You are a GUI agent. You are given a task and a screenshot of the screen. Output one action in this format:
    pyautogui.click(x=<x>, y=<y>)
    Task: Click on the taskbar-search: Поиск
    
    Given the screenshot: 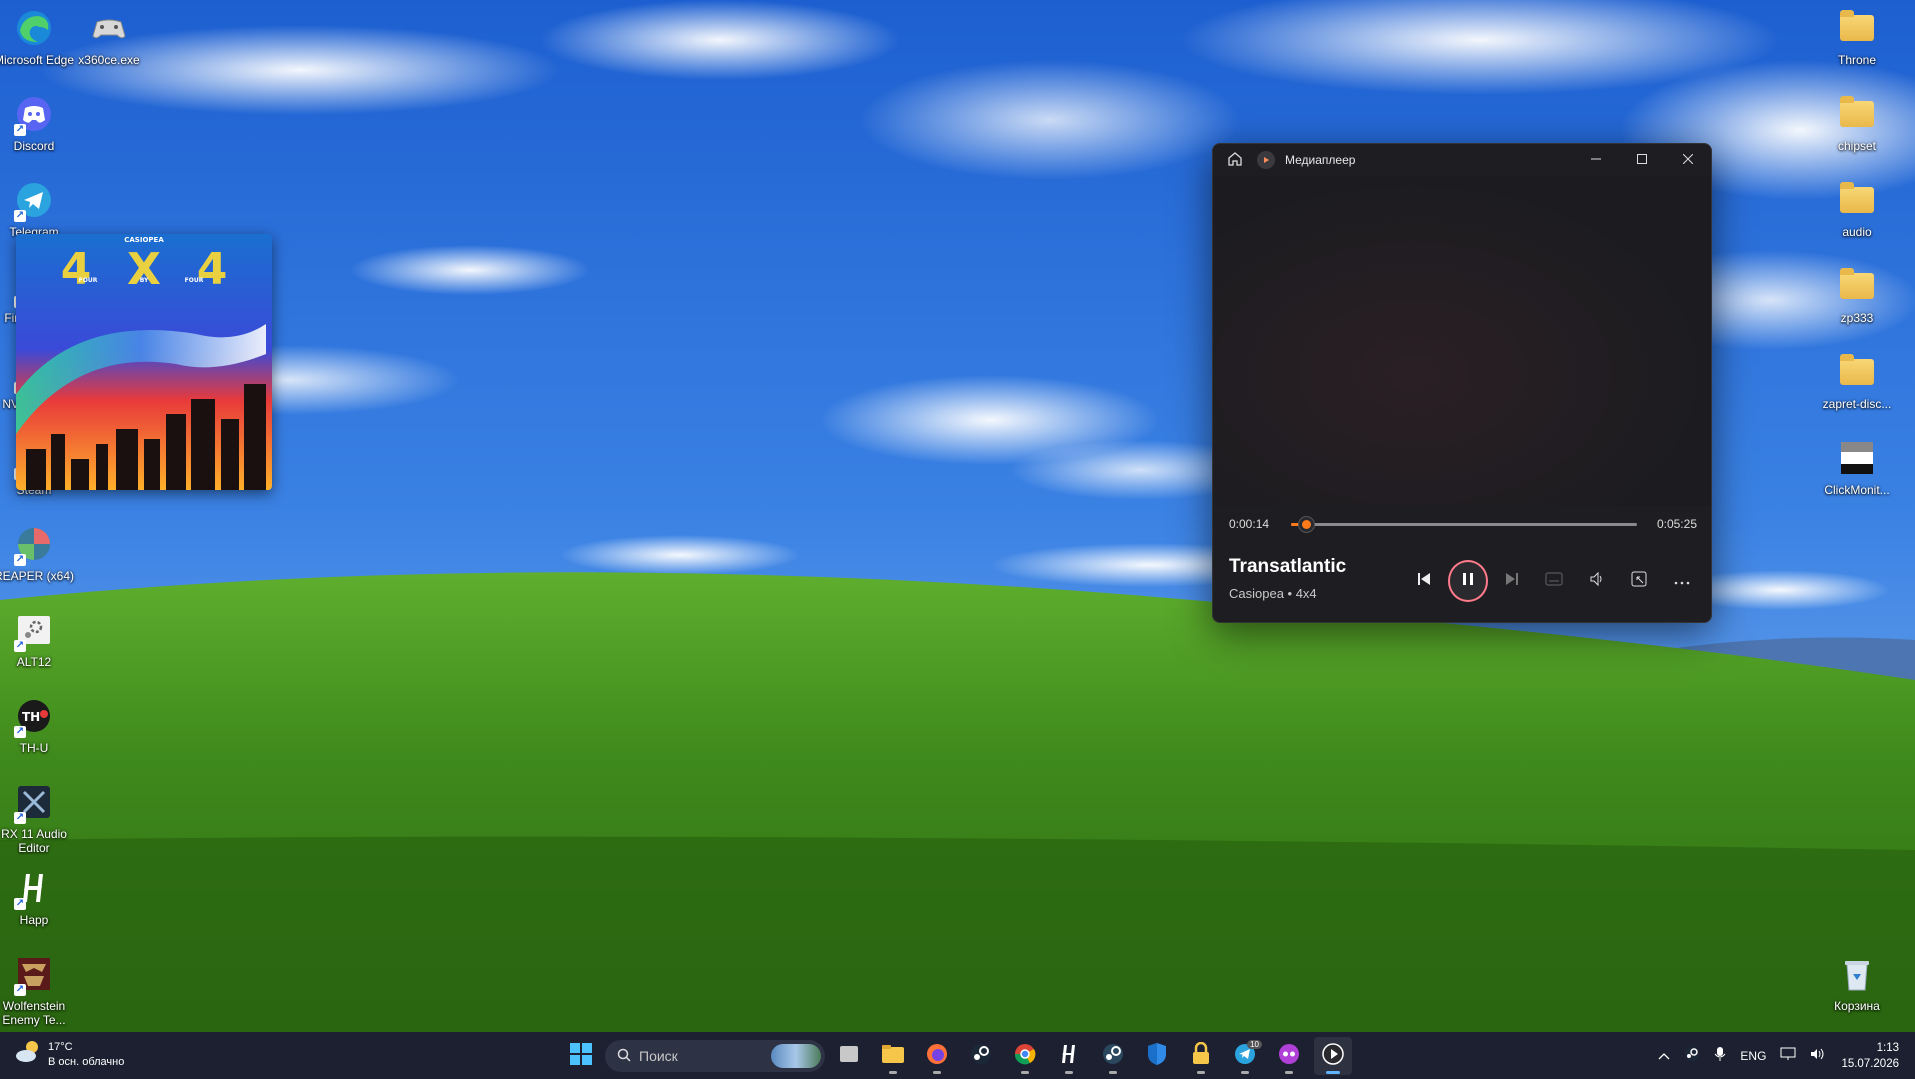 What is the action you would take?
    pyautogui.click(x=715, y=1056)
    